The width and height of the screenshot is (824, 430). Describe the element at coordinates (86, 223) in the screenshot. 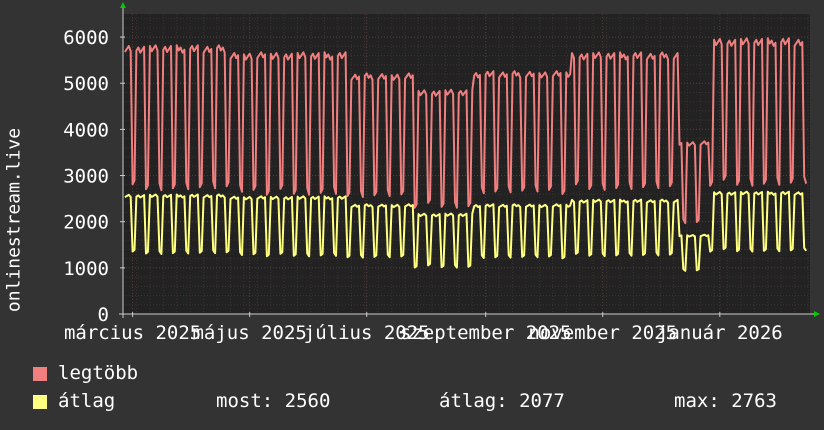

I see `y-tick-label: 2000` at that location.